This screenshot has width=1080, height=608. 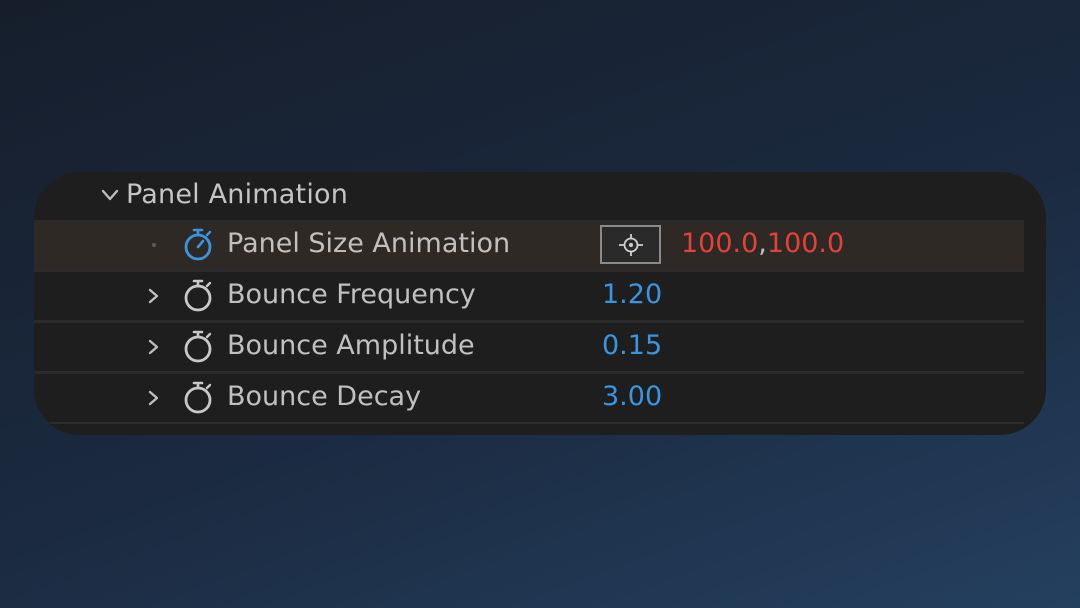 What do you see at coordinates (369, 243) in the screenshot?
I see `property-name: Panel Size Animation` at bounding box center [369, 243].